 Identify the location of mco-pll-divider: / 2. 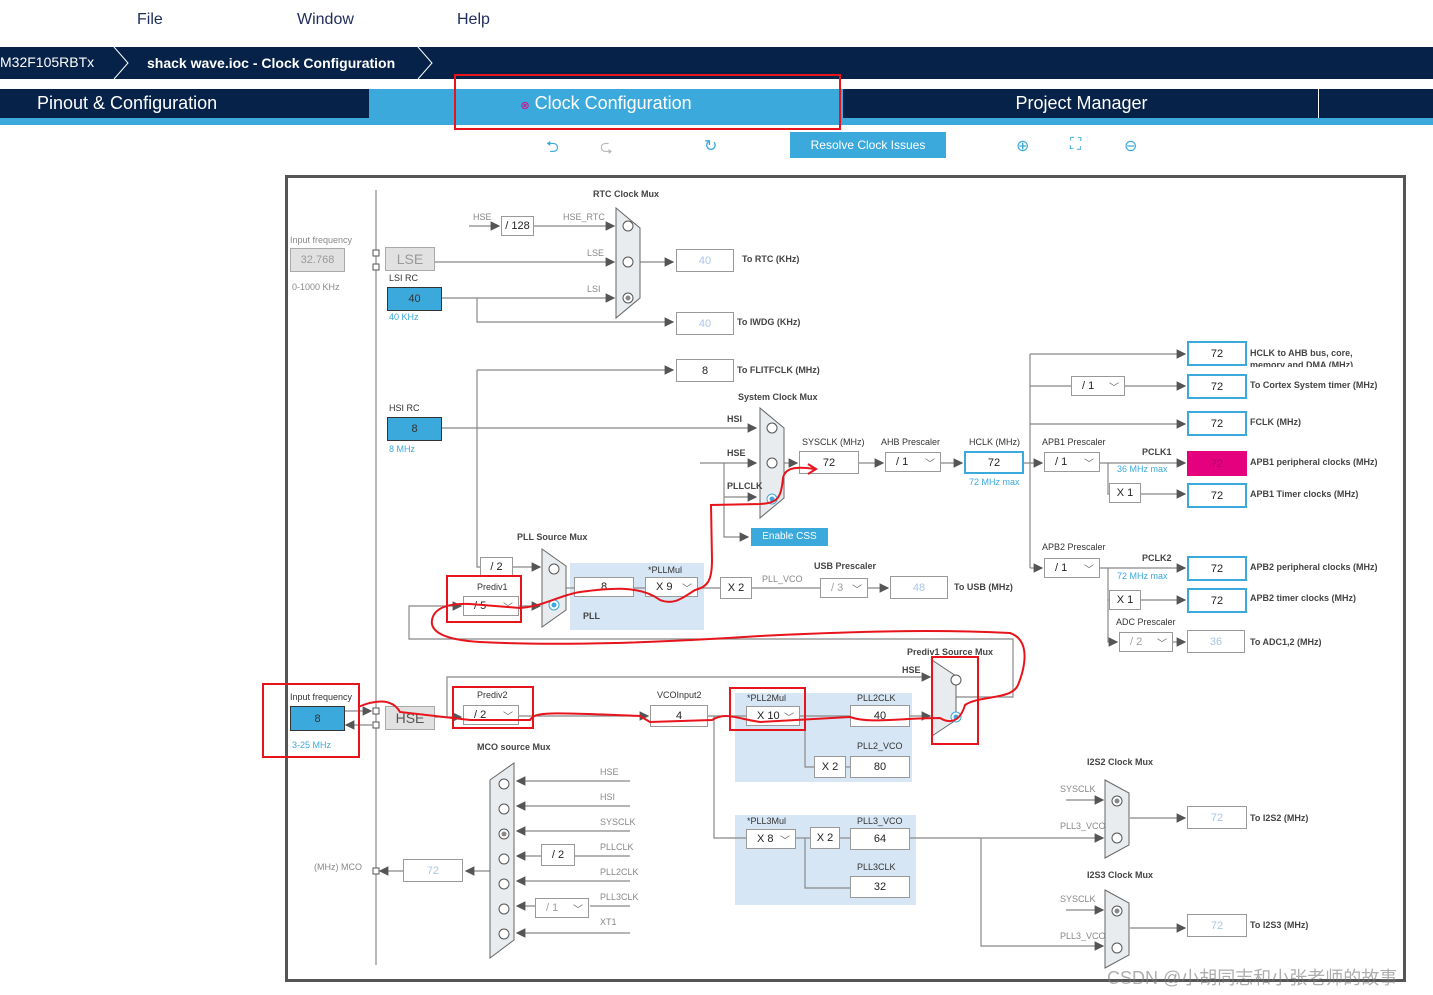
(558, 855).